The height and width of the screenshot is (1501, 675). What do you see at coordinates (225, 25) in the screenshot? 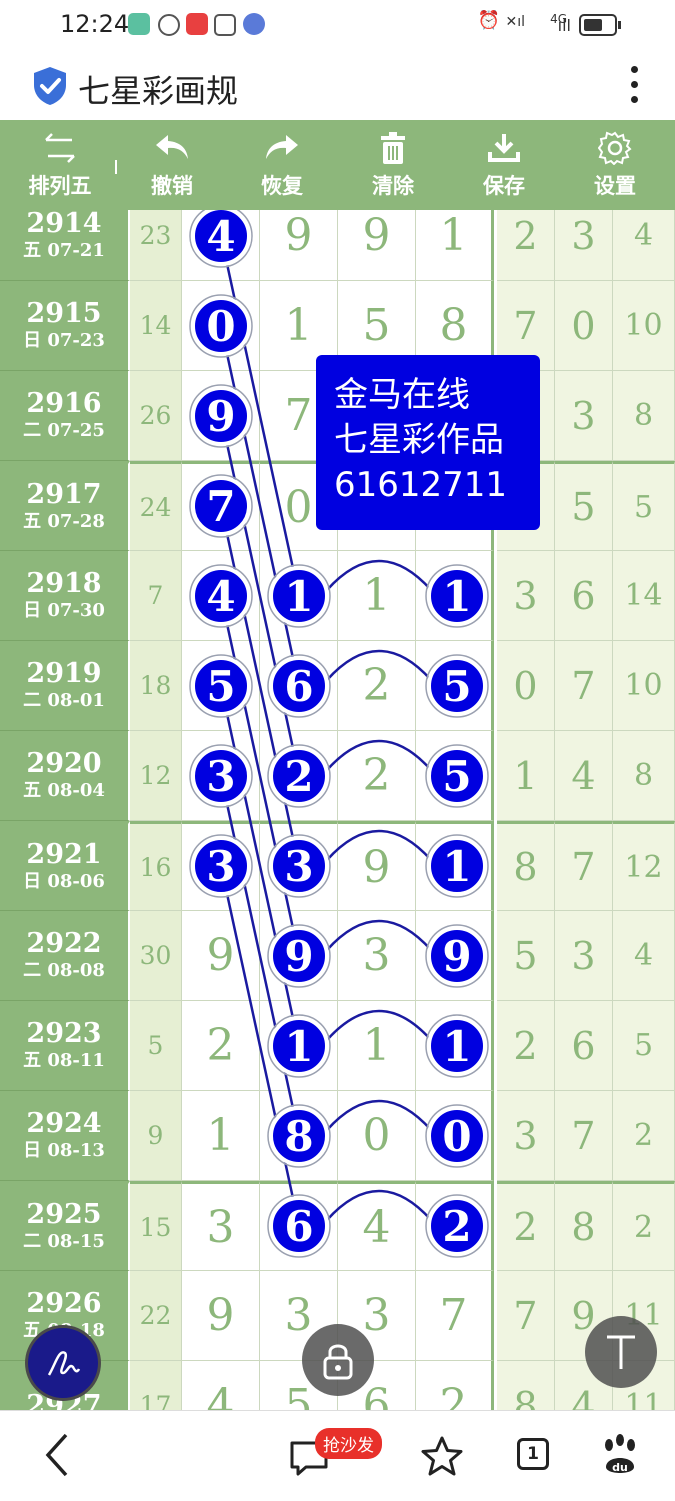
I see `hand-notification-icon` at bounding box center [225, 25].